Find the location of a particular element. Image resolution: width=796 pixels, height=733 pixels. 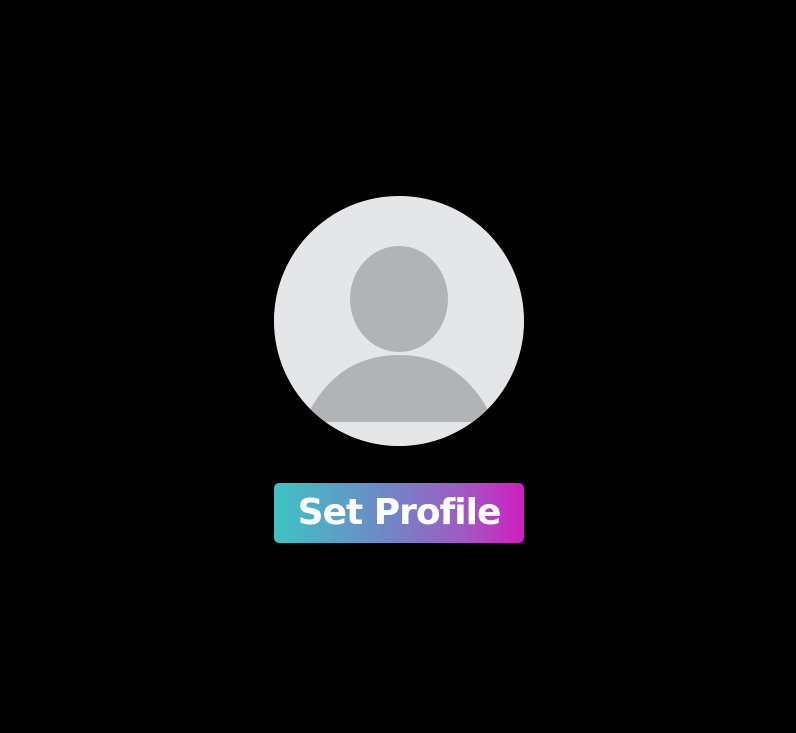

set-profile-button: Set Profile is located at coordinates (399, 513).